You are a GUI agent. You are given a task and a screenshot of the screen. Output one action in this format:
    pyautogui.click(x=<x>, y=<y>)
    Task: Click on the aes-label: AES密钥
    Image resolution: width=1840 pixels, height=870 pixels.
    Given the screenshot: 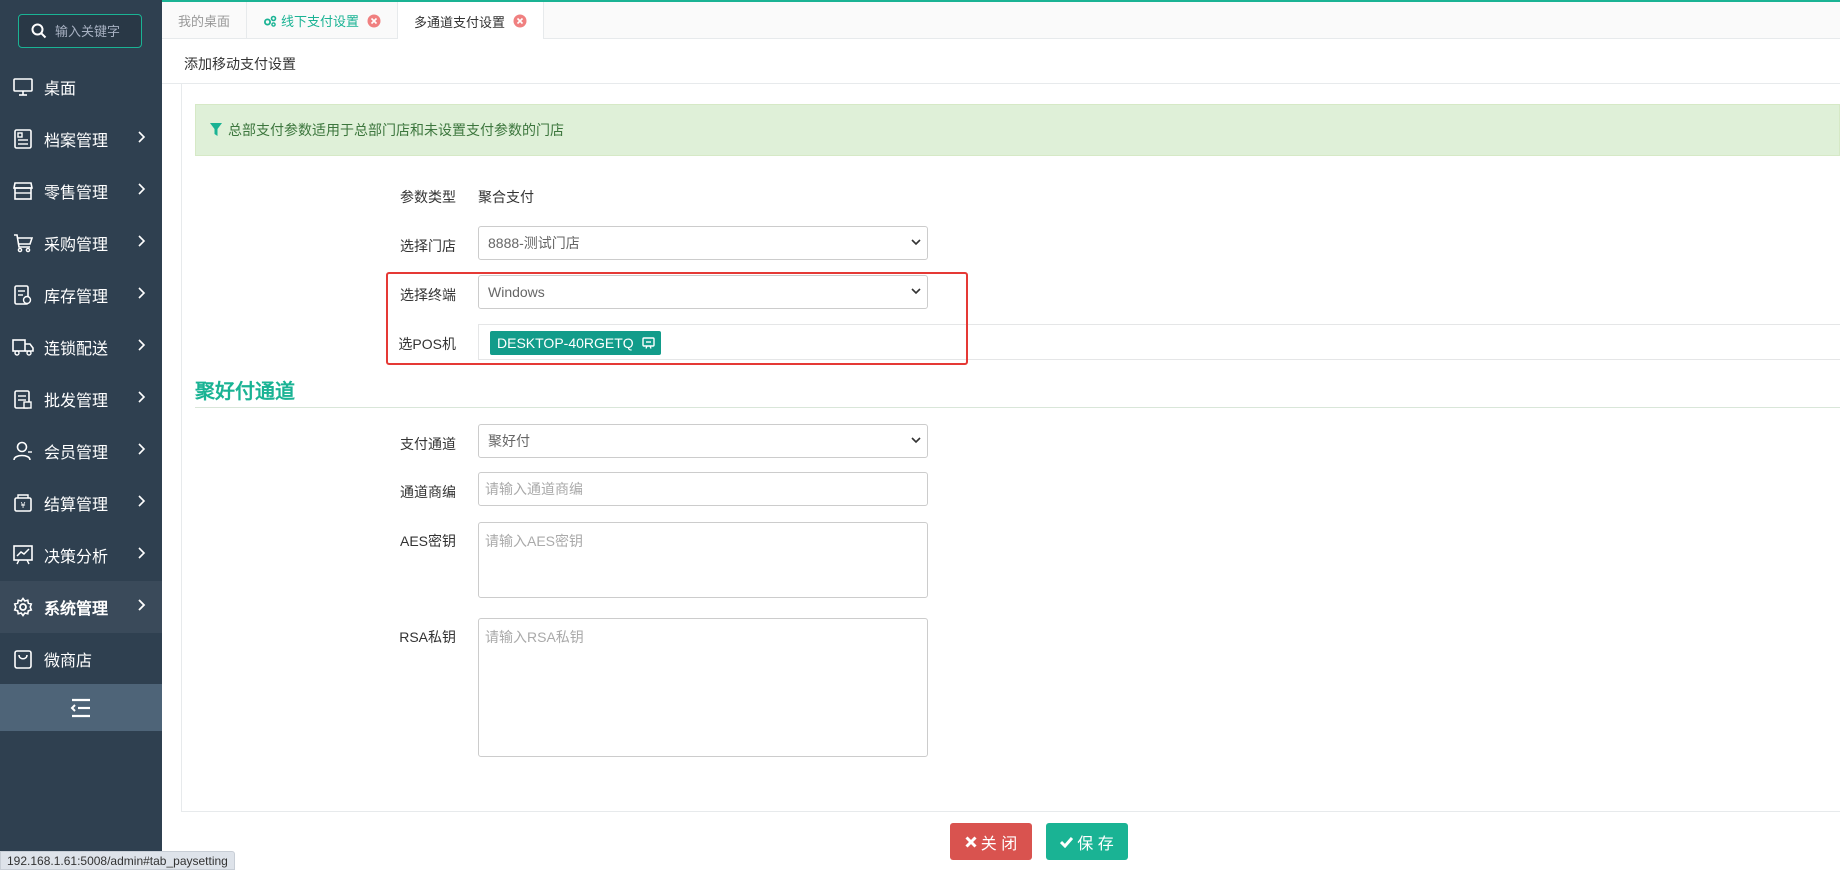 What is the action you would take?
    pyautogui.click(x=427, y=541)
    